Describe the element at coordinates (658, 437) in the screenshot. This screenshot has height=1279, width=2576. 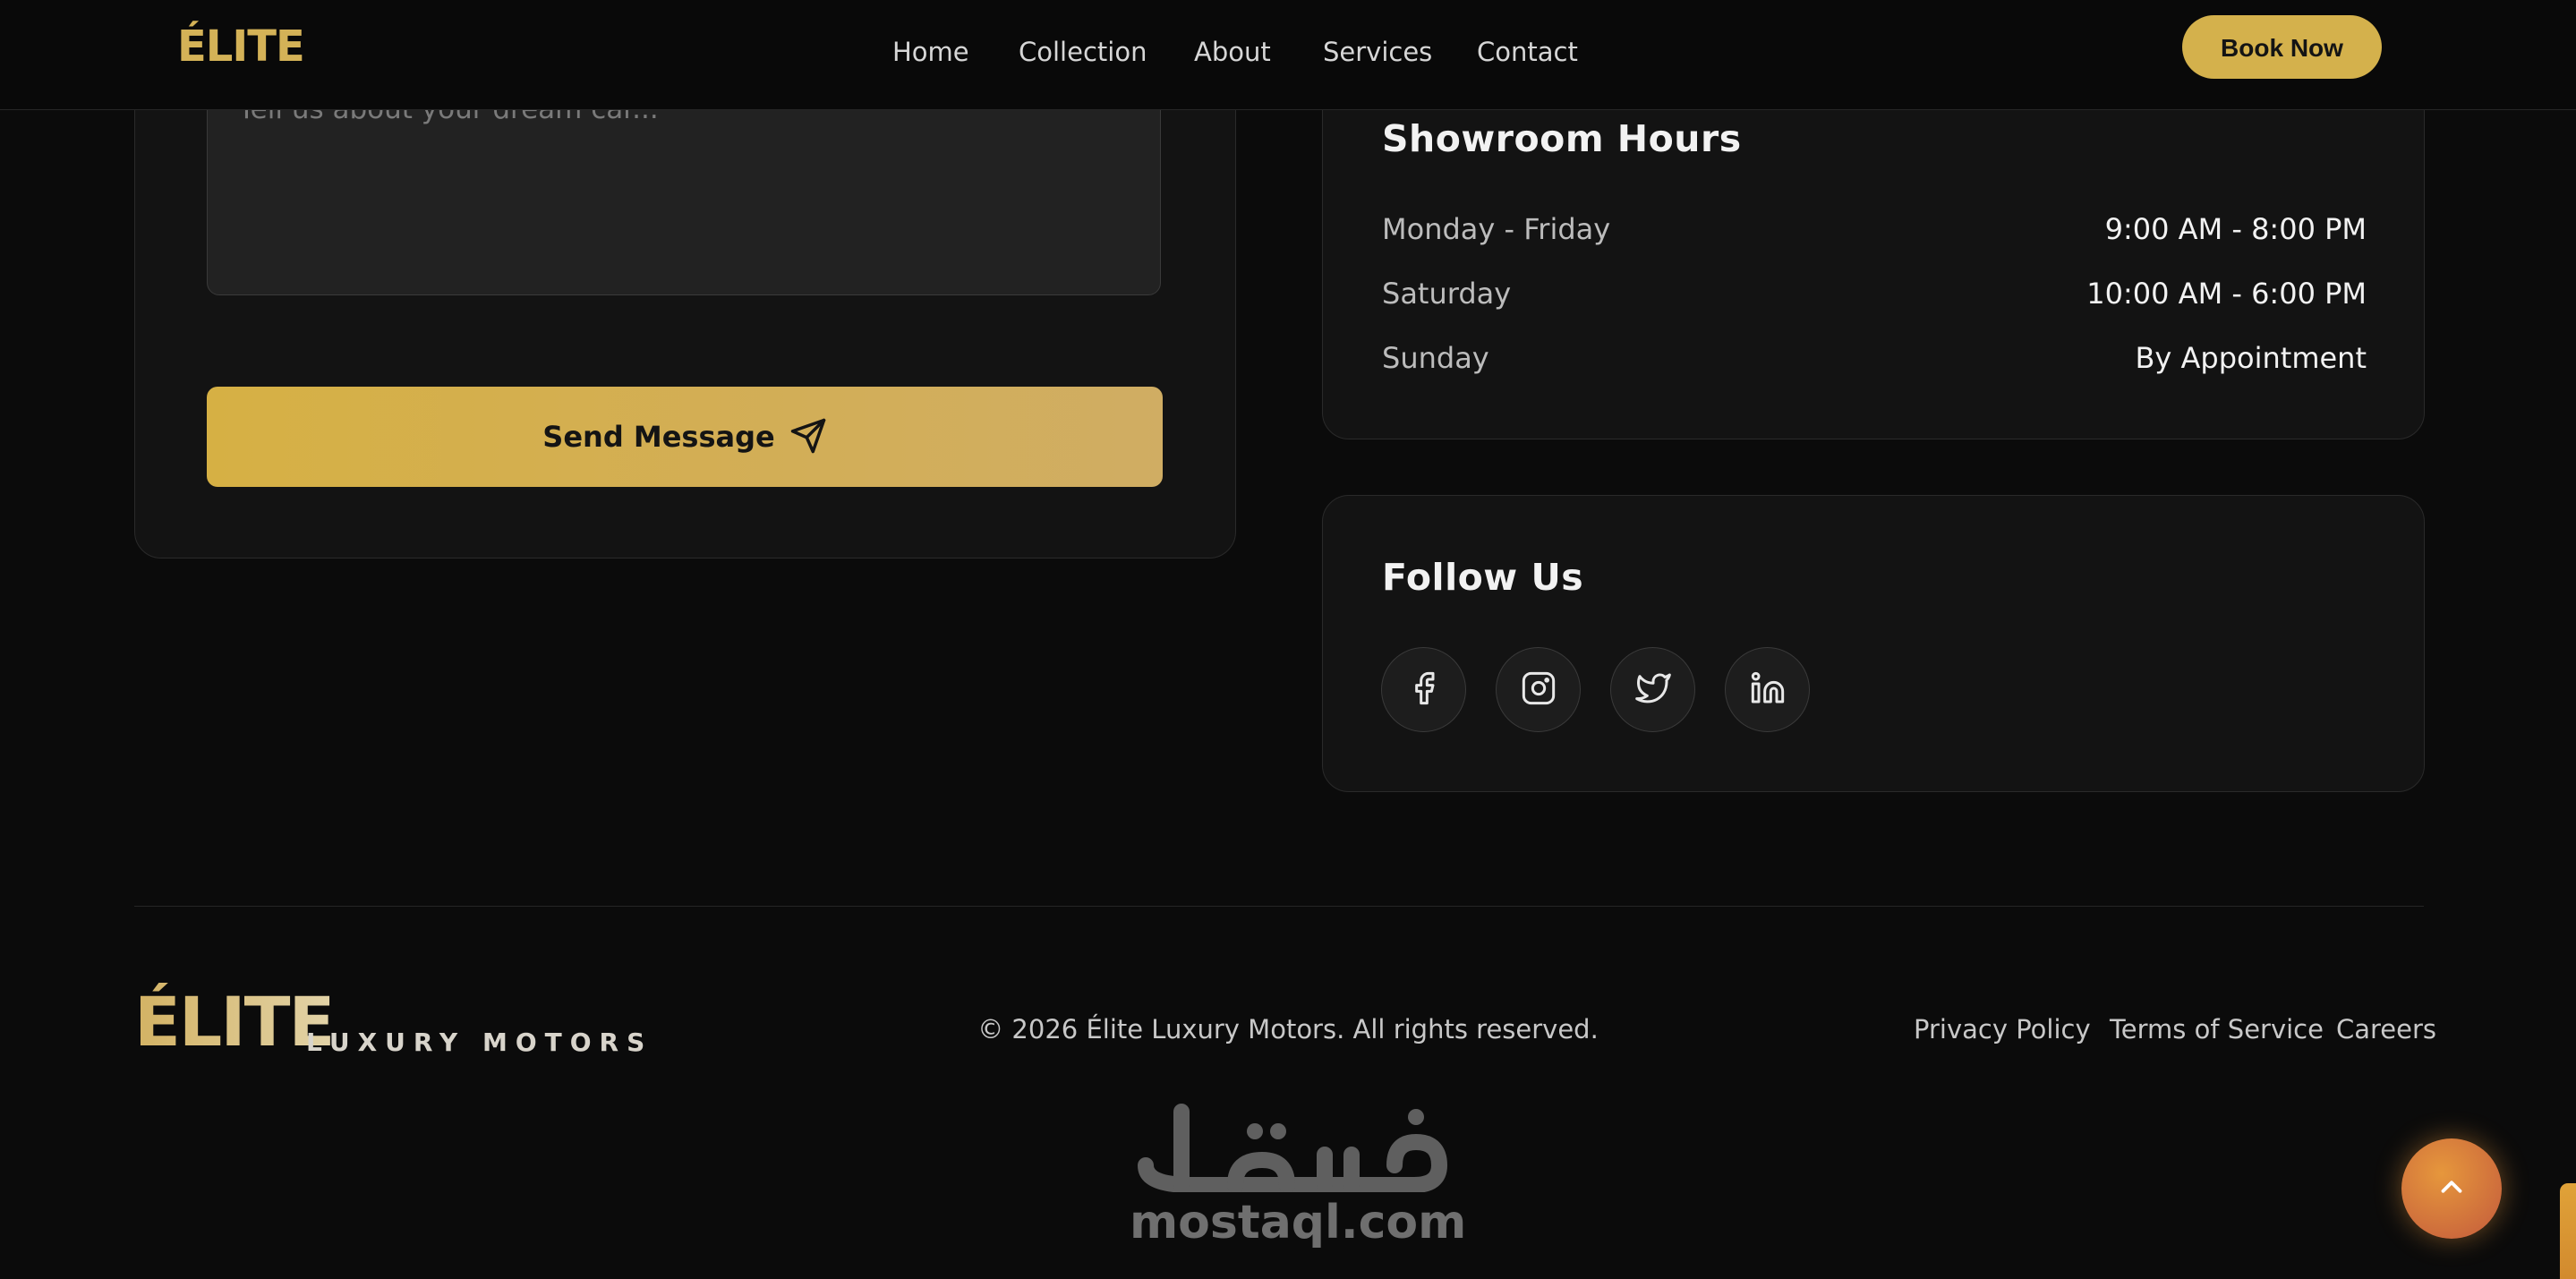
I see `send-message-label: Send Message` at that location.